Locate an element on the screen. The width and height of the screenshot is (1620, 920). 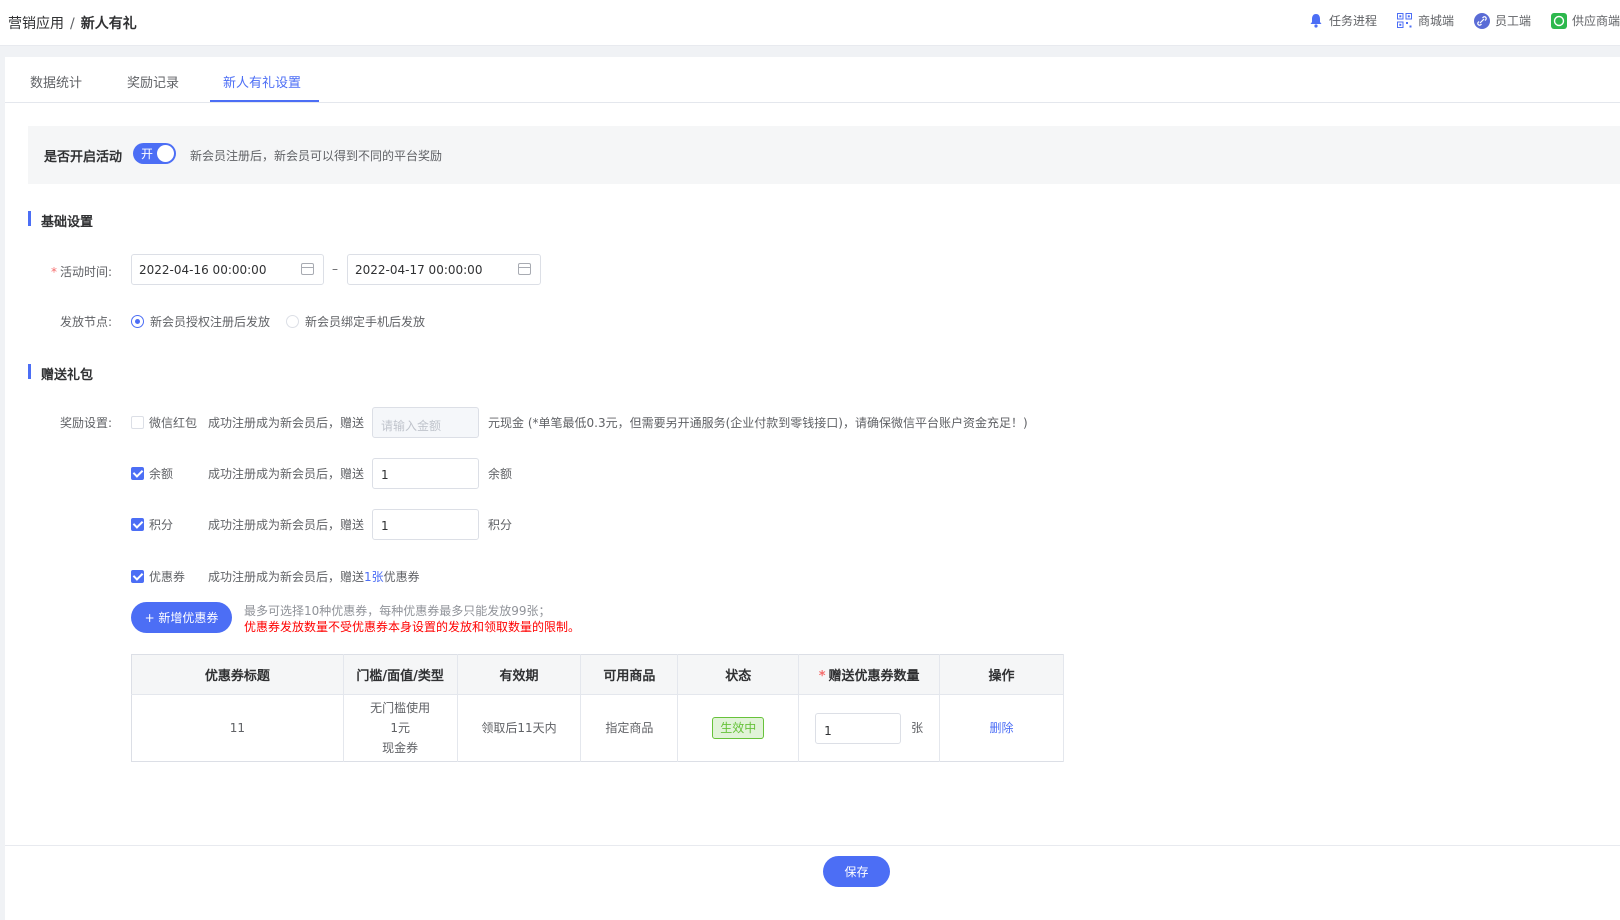
cell-coupon-type: 现金券 is located at coordinates (400, 748).